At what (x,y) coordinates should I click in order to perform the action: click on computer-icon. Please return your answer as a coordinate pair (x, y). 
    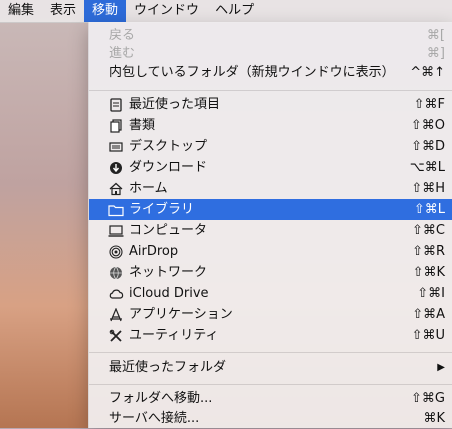
    Looking at the image, I should click on (116, 231).